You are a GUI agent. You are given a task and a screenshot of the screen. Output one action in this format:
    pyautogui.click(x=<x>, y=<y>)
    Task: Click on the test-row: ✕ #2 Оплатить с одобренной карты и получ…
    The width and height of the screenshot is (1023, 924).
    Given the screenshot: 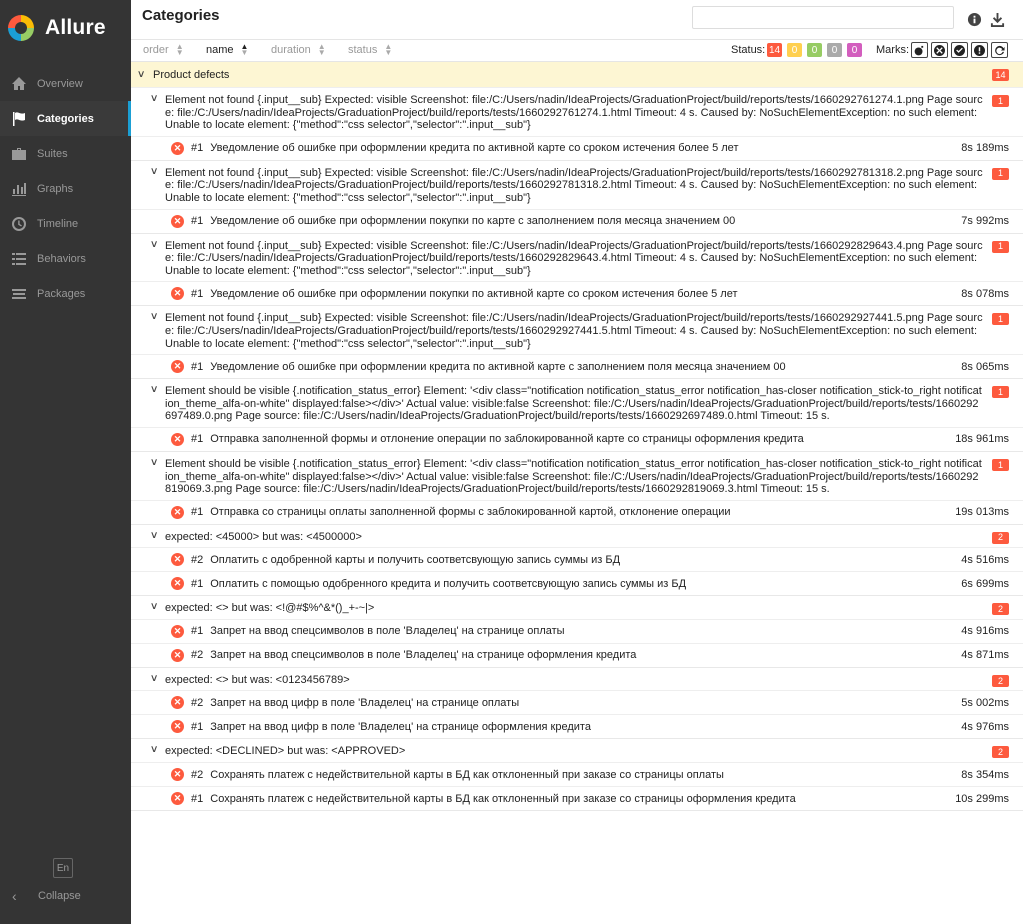 What is the action you would take?
    pyautogui.click(x=577, y=559)
    